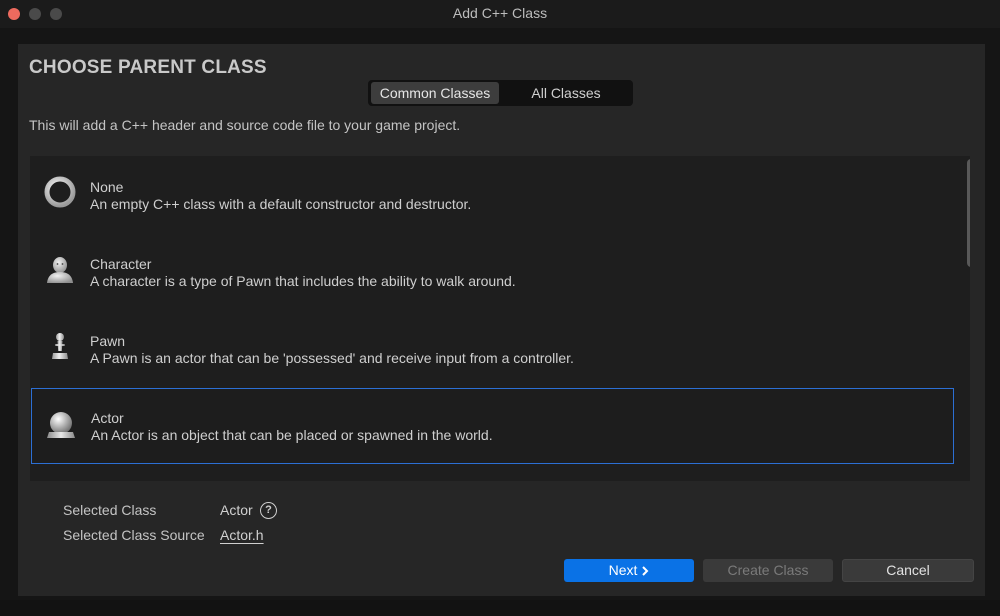 The height and width of the screenshot is (616, 1000). I want to click on scrollbar-thumb, so click(968, 213).